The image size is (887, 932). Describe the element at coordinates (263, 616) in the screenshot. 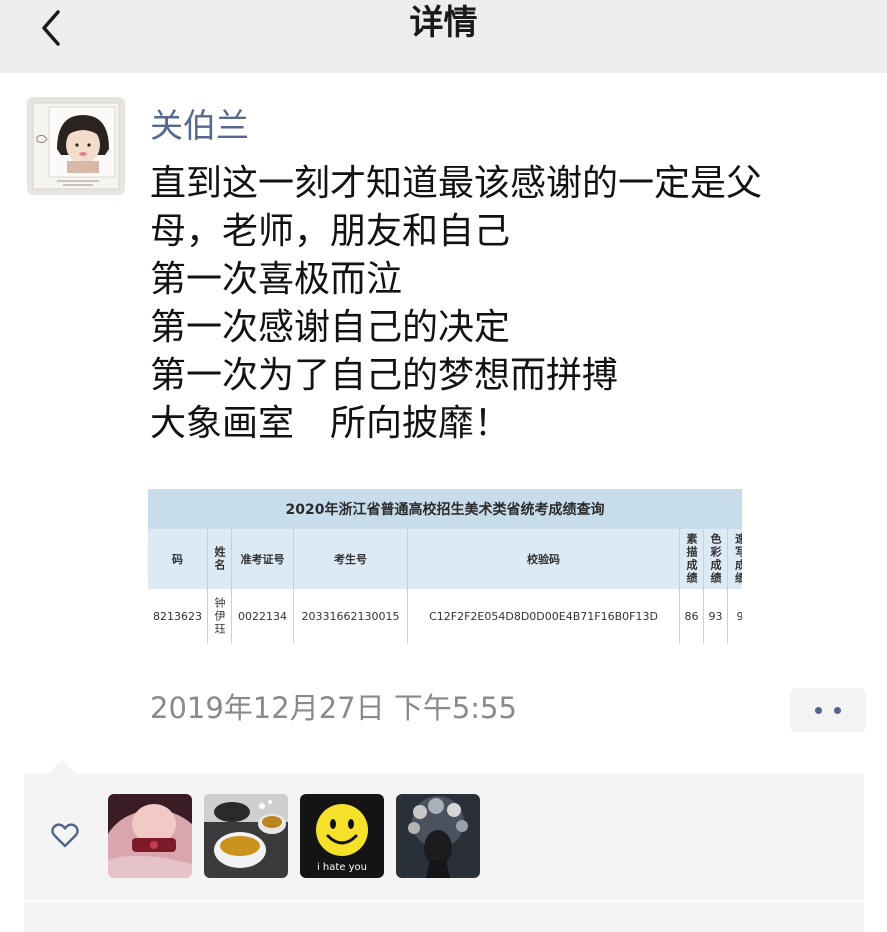

I see `table-cell: 0022134` at that location.